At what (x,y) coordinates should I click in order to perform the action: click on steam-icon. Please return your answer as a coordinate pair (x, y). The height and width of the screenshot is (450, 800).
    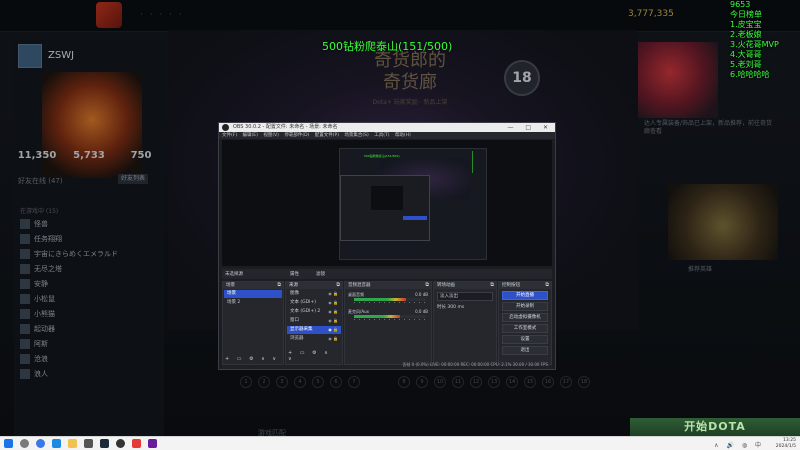
    Looking at the image, I should click on (104, 443).